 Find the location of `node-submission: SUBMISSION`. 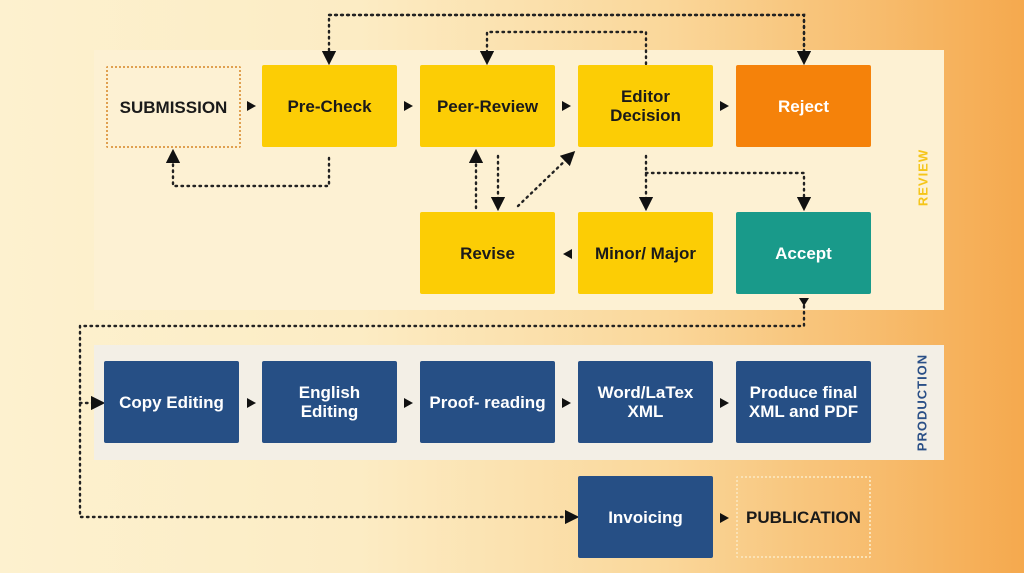

node-submission: SUBMISSION is located at coordinates (173, 107).